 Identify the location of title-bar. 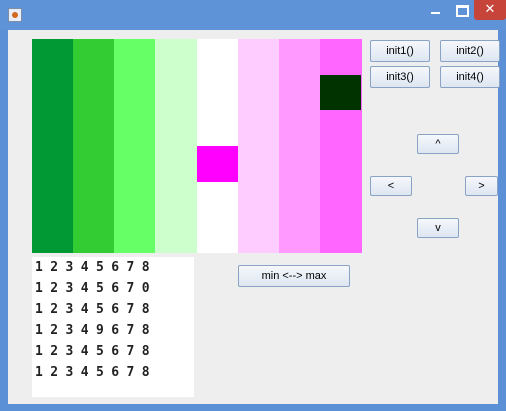
(253, 15).